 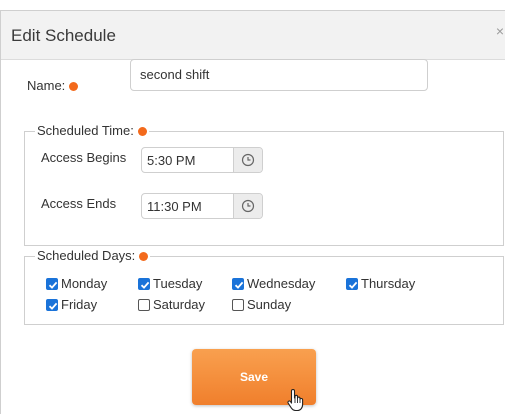 What do you see at coordinates (500, 31) in the screenshot?
I see `close-icon: ×` at bounding box center [500, 31].